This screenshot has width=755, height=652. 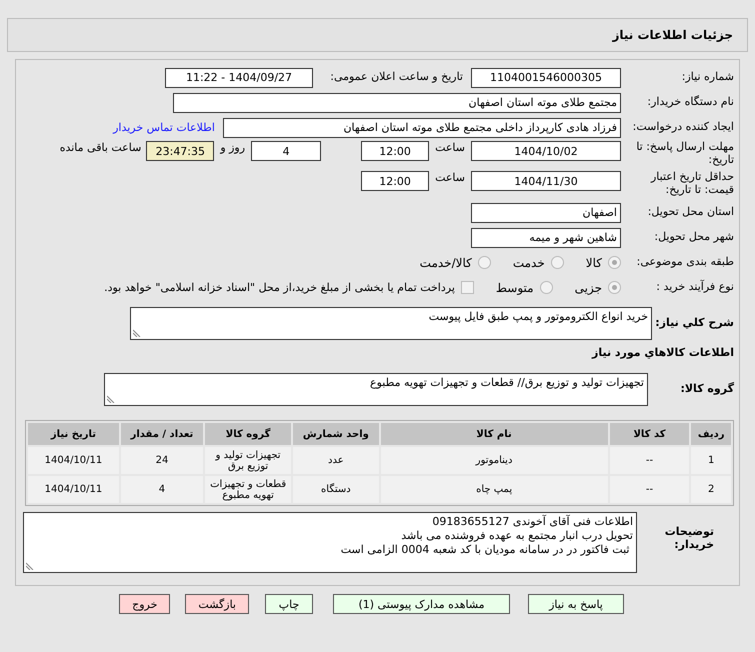 What do you see at coordinates (546, 151) in the screenshot?
I see `date-field: 1404/10/02` at bounding box center [546, 151].